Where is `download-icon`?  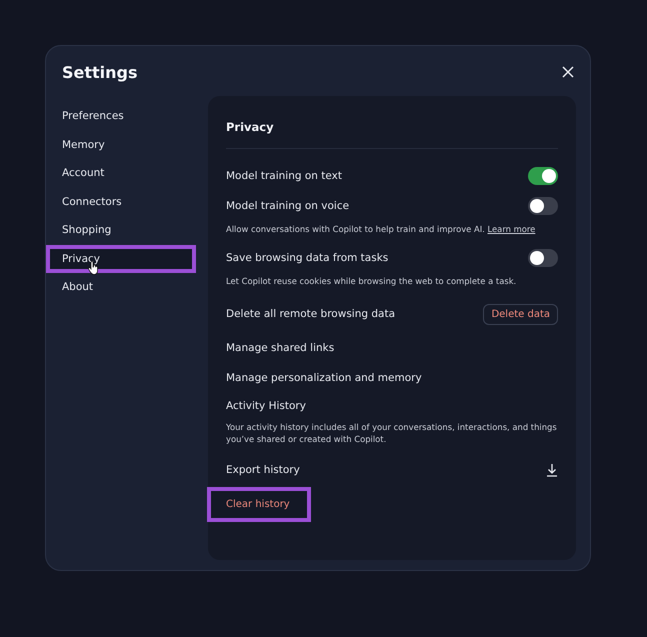
download-icon is located at coordinates (552, 470).